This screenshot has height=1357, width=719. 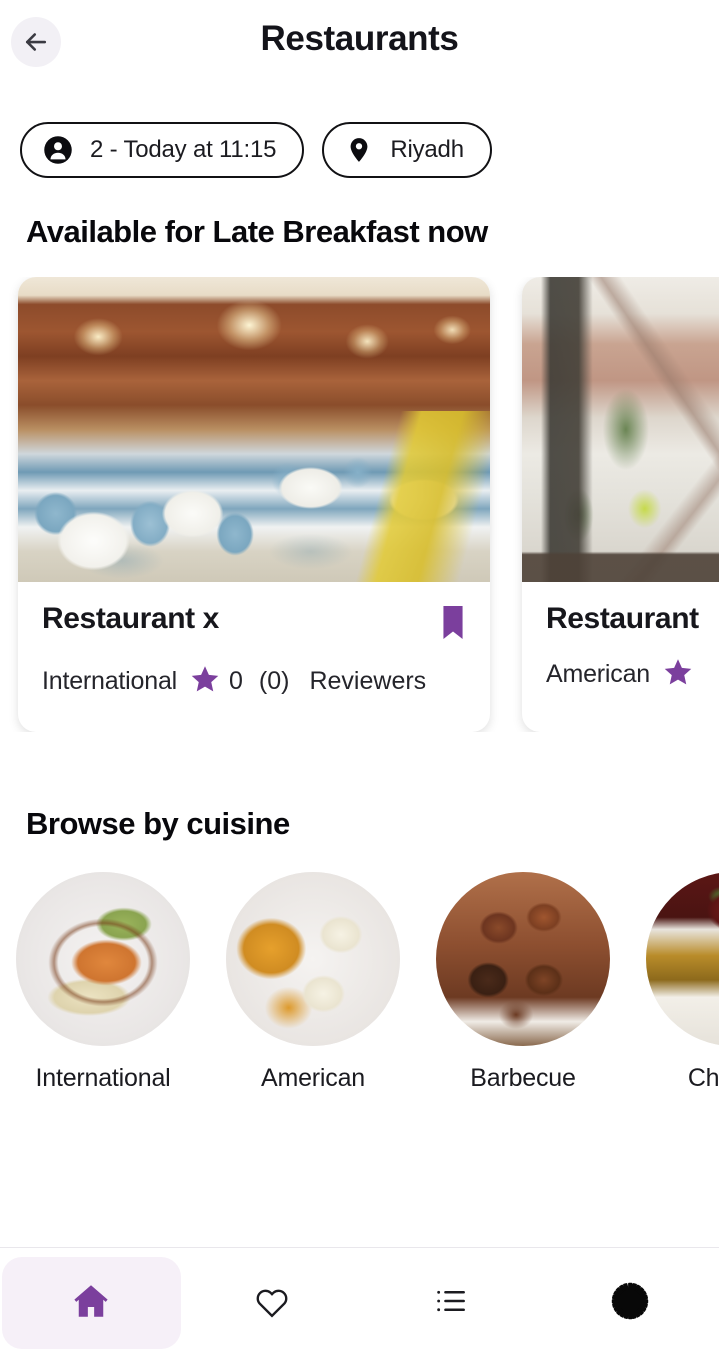 What do you see at coordinates (257, 231) in the screenshot?
I see `available-section-title: Available for Late Breakfast now` at bounding box center [257, 231].